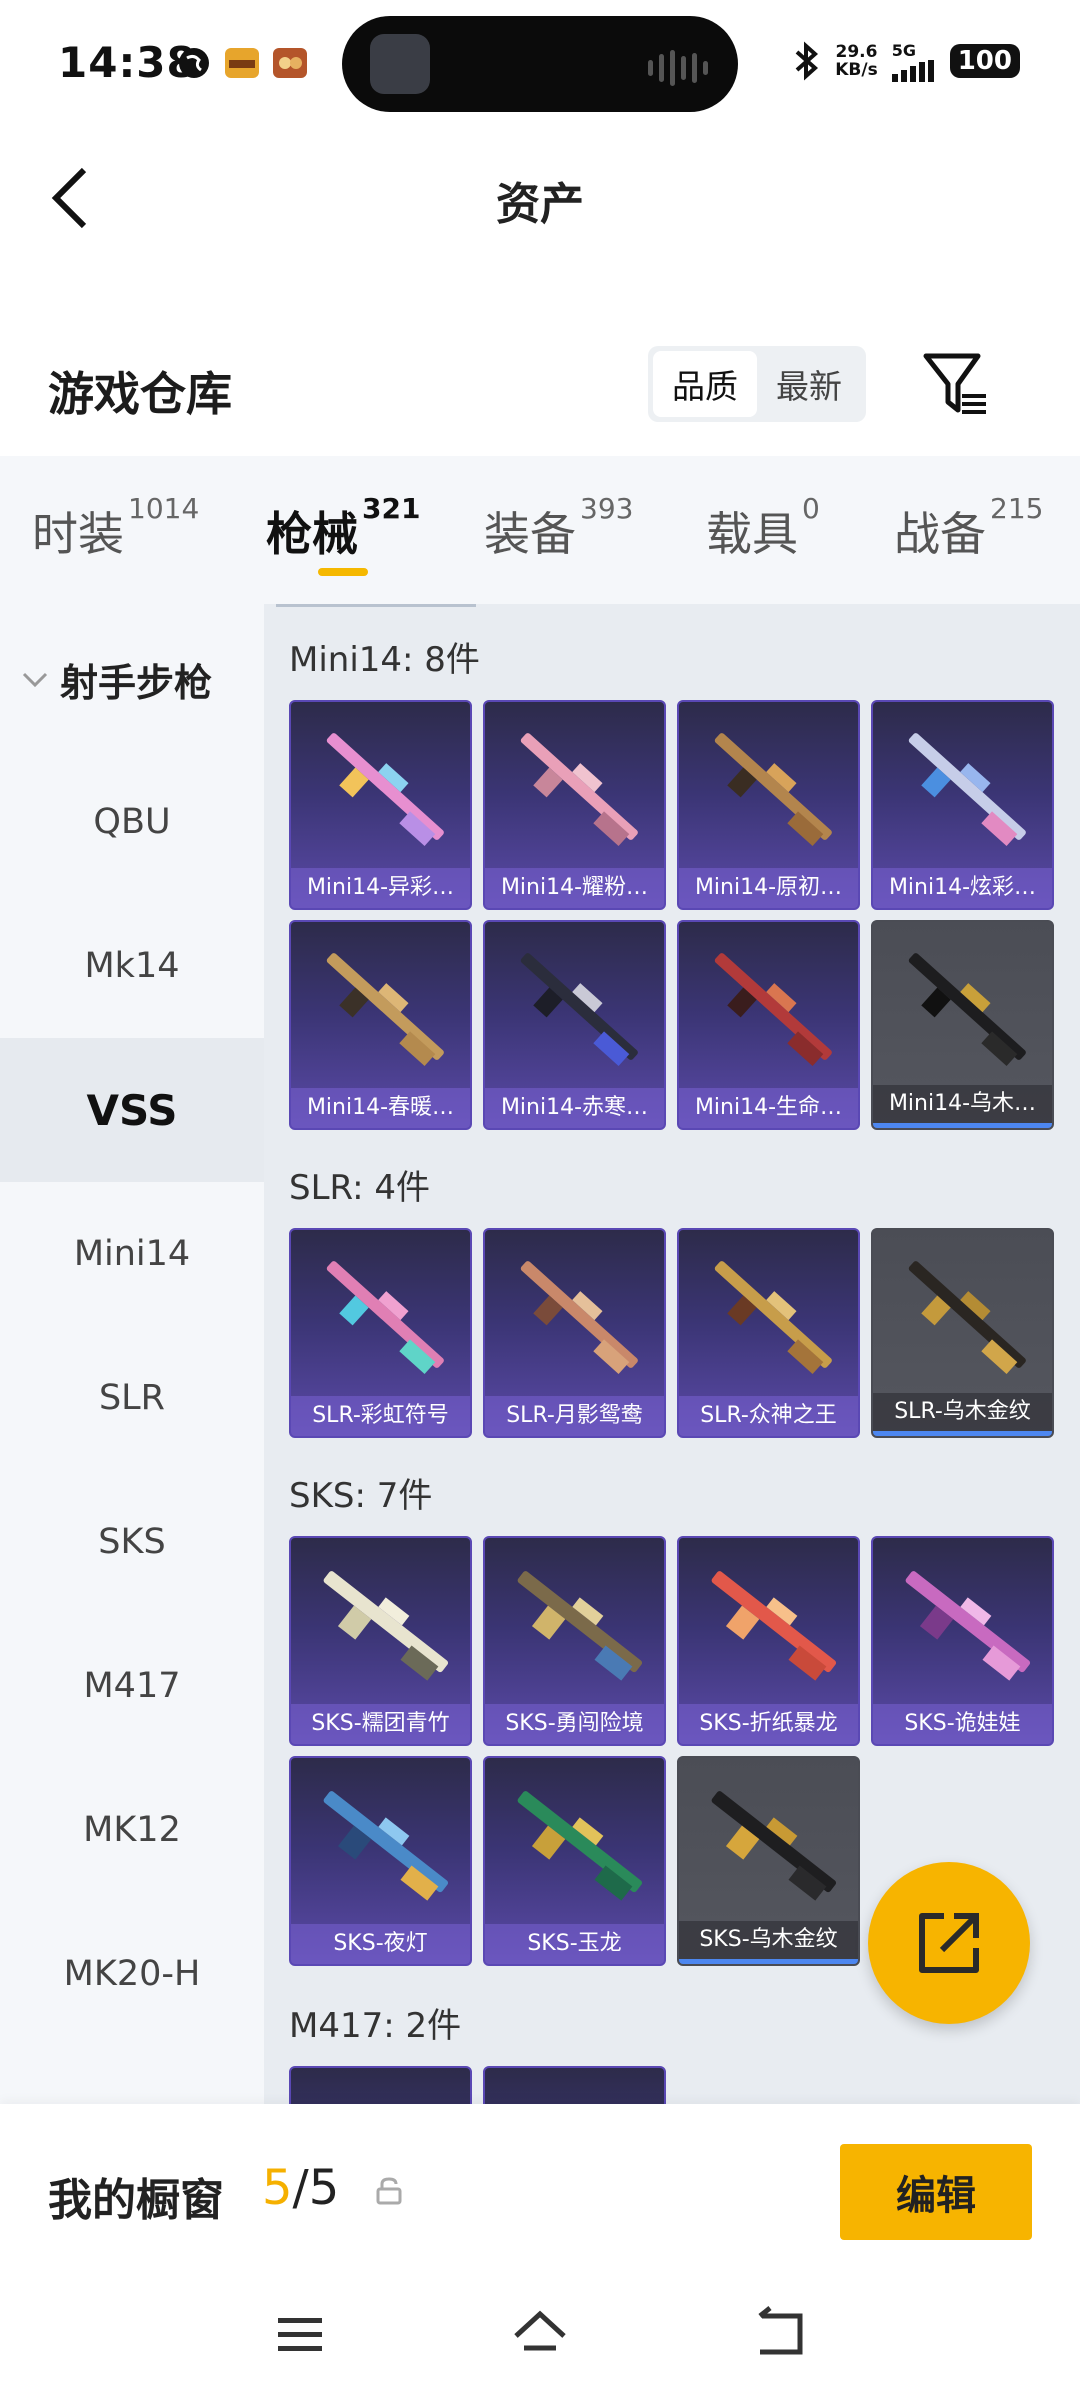 Image resolution: width=1080 pixels, height=2400 pixels. I want to click on item-name: SKS-糯团青竹, so click(380, 1724).